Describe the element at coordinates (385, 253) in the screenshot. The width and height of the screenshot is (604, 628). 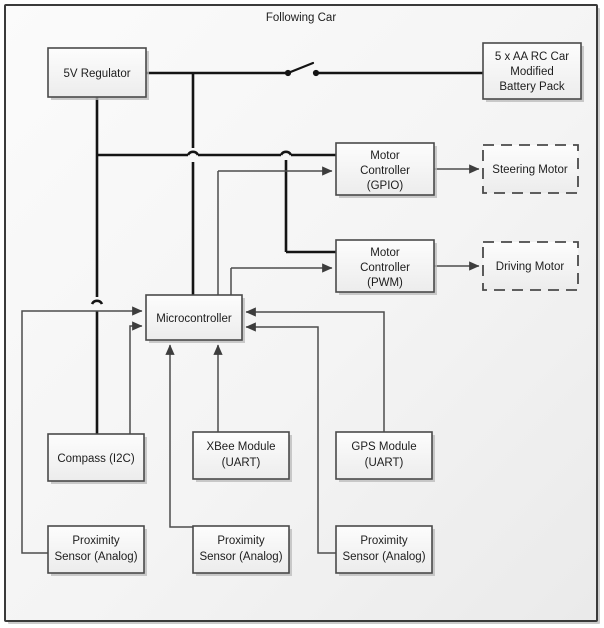
I see `node-mcpwm-line-1: Motor` at that location.